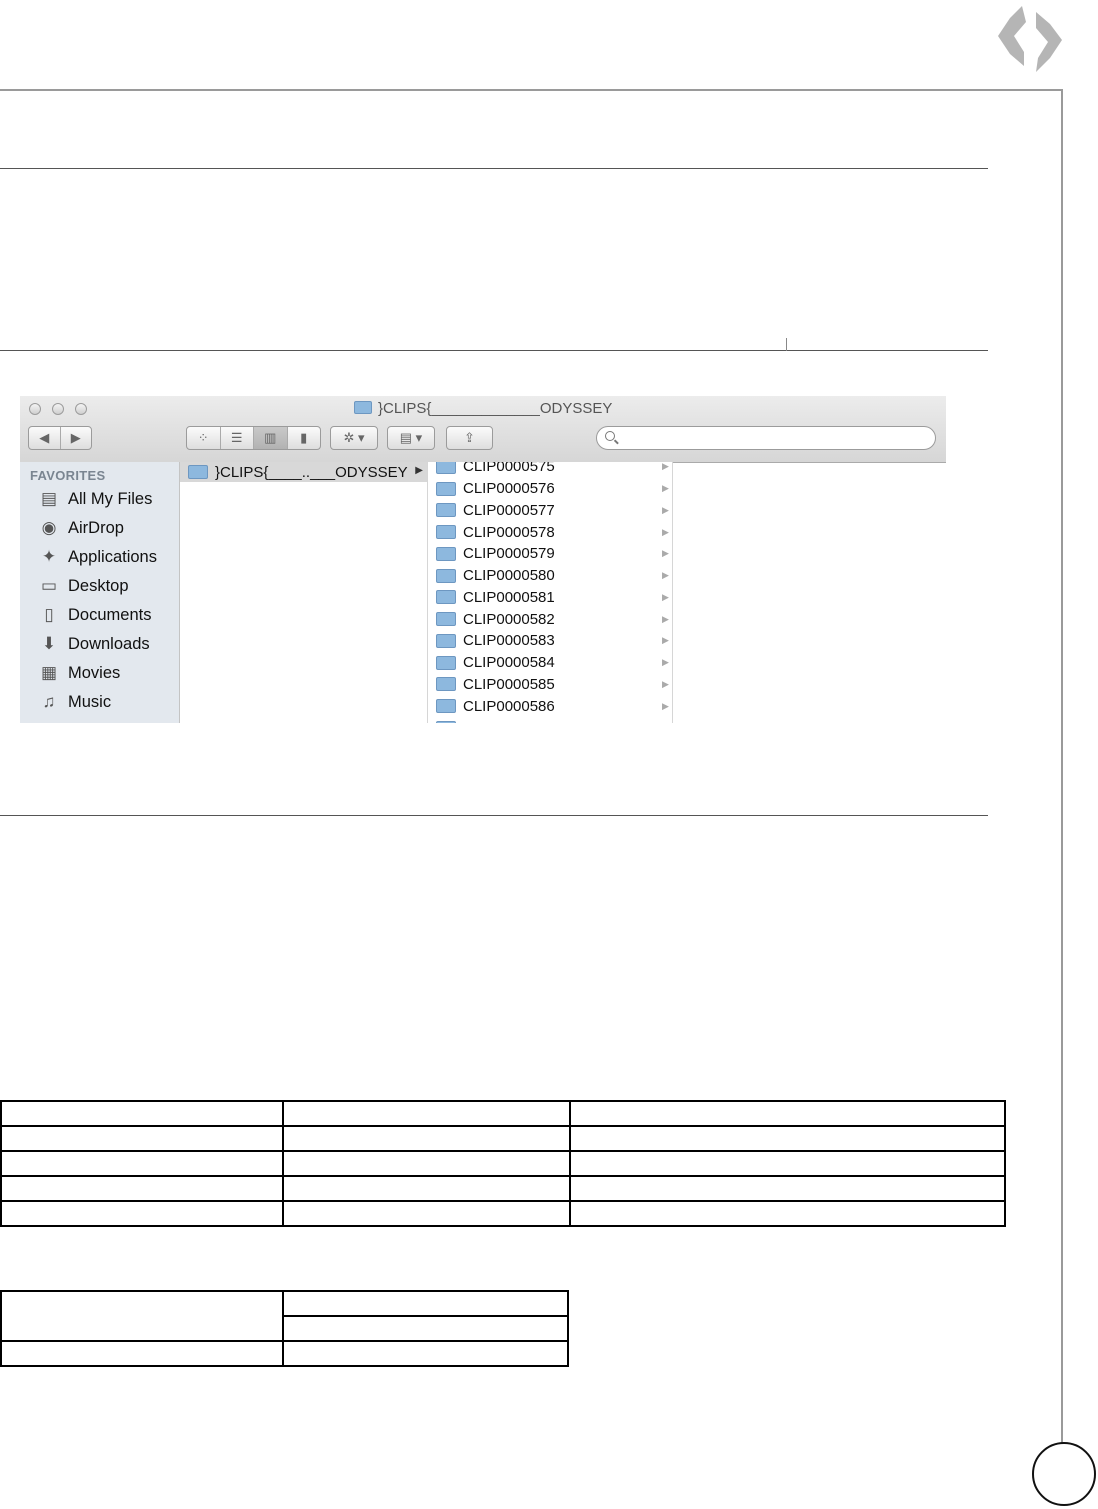  What do you see at coordinates (469, 438) in the screenshot?
I see `share-button: ⇪` at bounding box center [469, 438].